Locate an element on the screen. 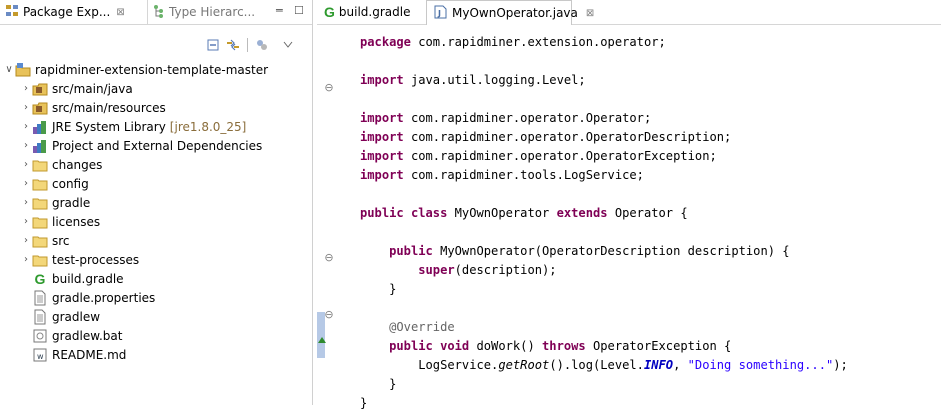 The width and height of the screenshot is (941, 413). tree-item-label: src/main/resources is located at coordinates (109, 107).